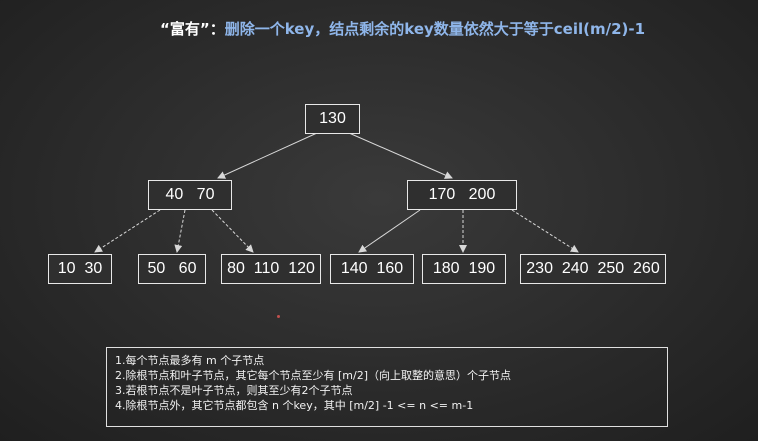 The image size is (758, 441). I want to click on edge-root-right, so click(400, 155).